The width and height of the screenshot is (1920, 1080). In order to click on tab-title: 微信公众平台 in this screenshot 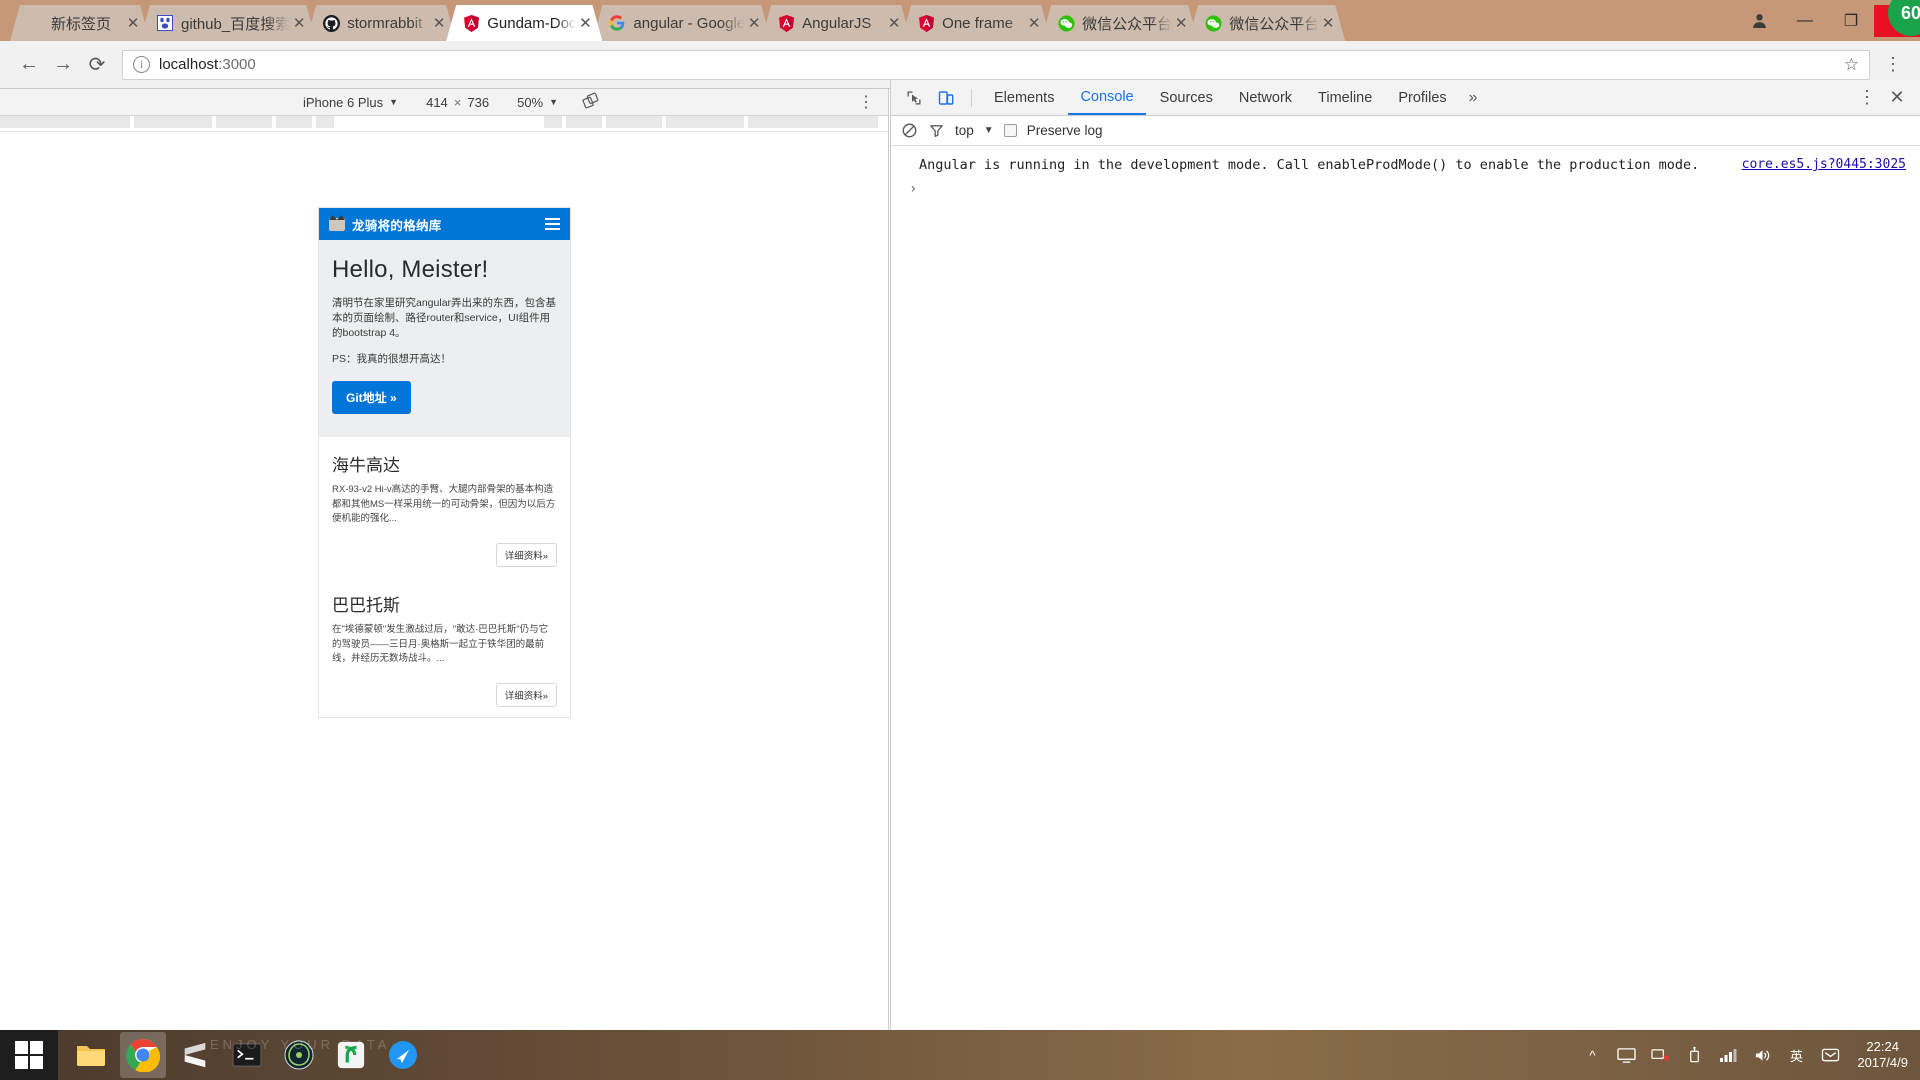, I will do `click(1127, 24)`.